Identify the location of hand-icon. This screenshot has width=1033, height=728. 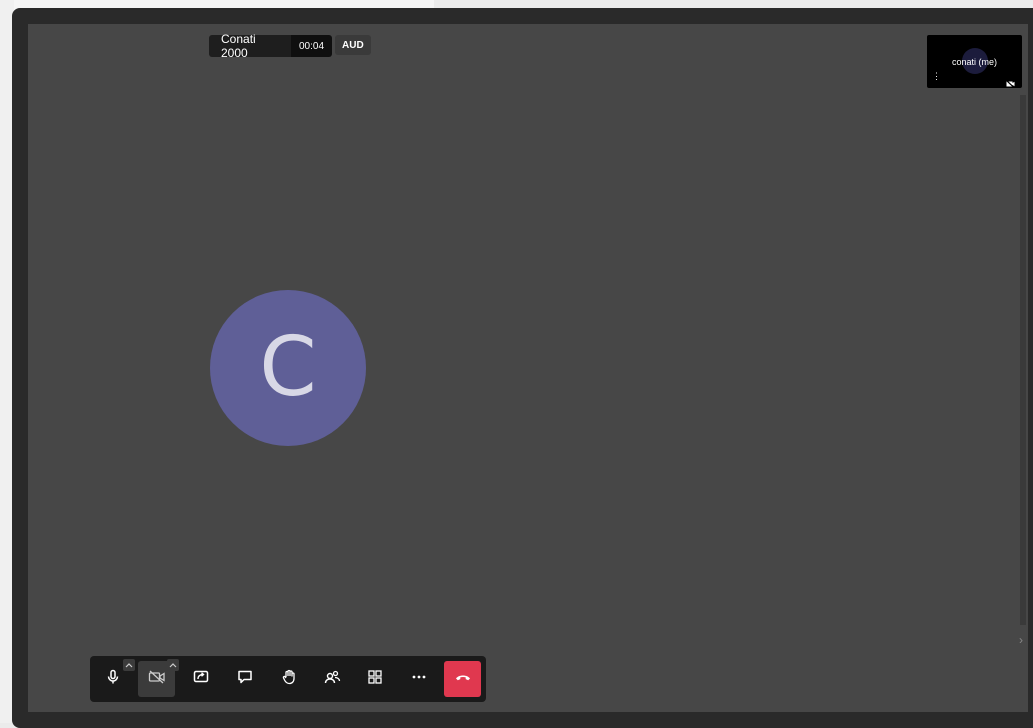
(289, 679).